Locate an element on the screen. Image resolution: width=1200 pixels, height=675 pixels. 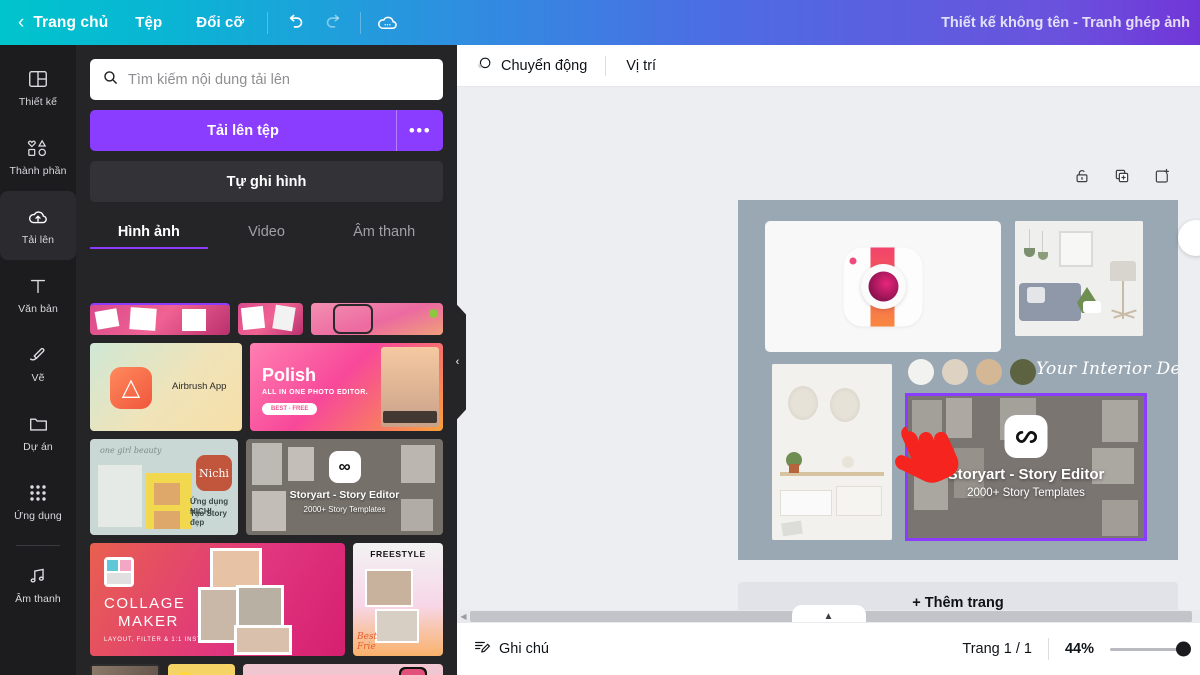
chevron-up-icon: ▲ is located at coordinates (828, 616).